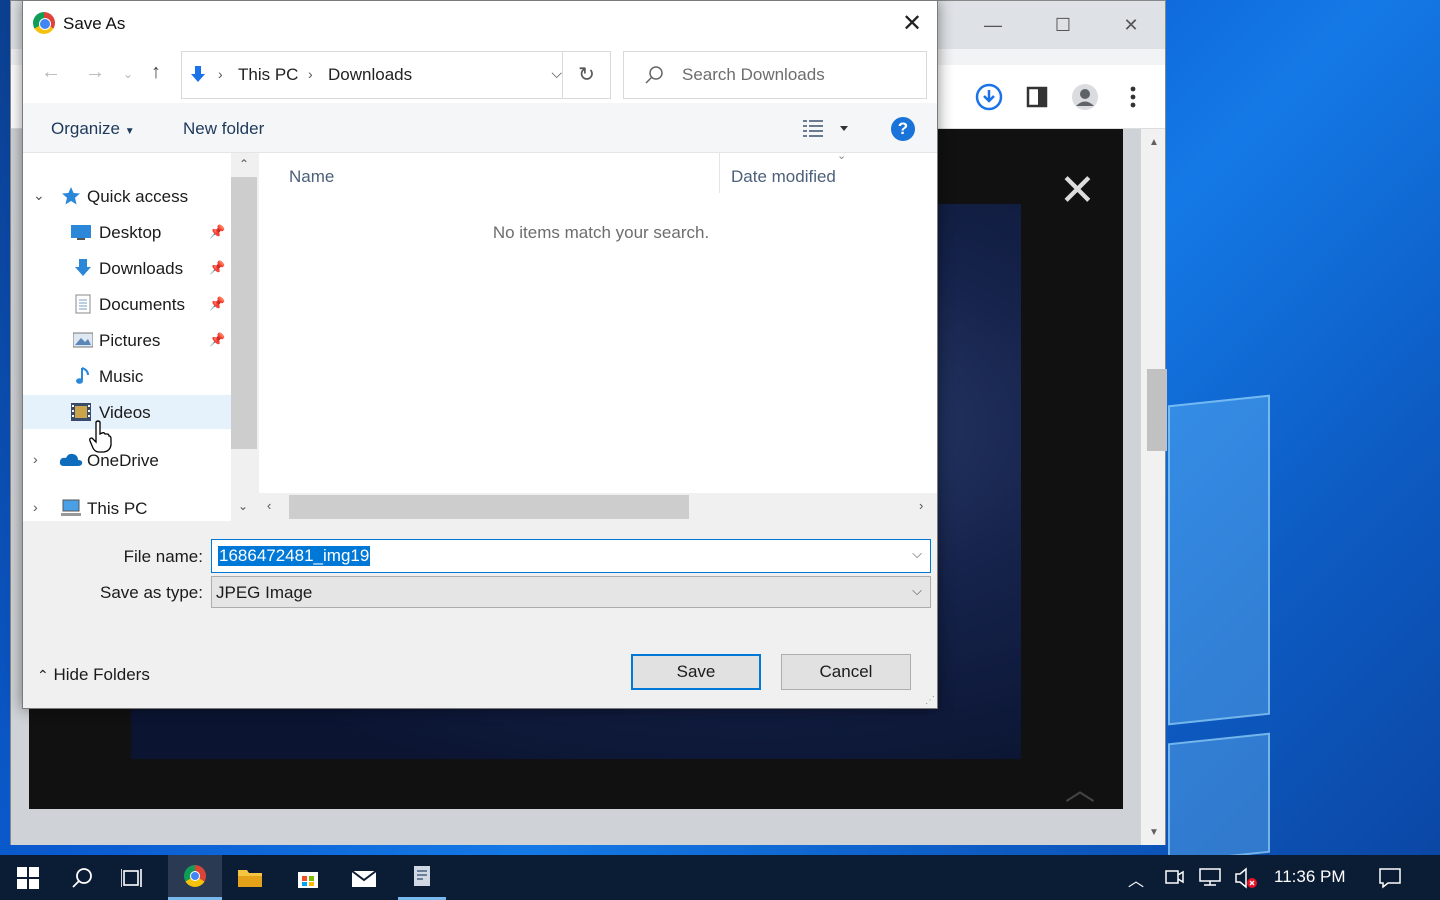 The width and height of the screenshot is (1440, 900). Describe the element at coordinates (127, 506) in the screenshot. I see `tree-item-this-pc: › This PC` at that location.